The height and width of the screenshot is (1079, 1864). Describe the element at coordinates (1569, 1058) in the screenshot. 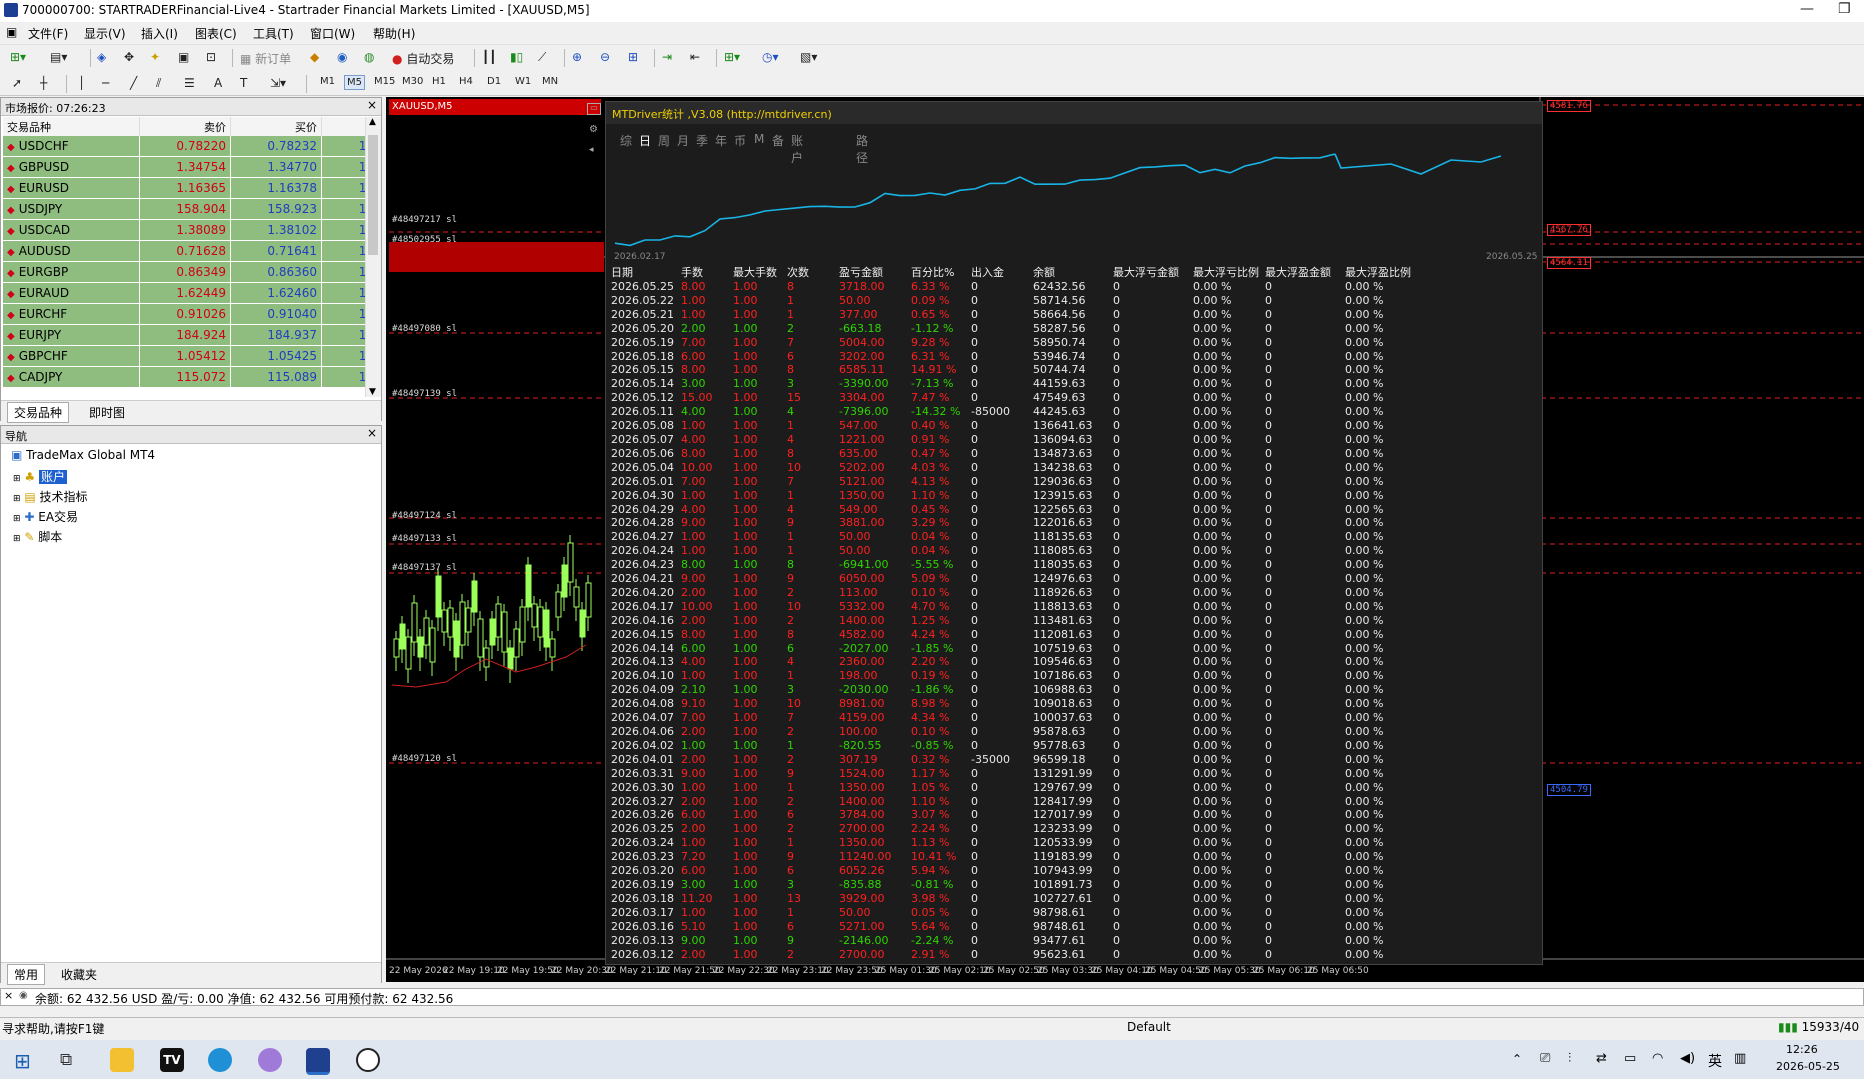

I see `tray-app-icon-2: ⫶` at that location.